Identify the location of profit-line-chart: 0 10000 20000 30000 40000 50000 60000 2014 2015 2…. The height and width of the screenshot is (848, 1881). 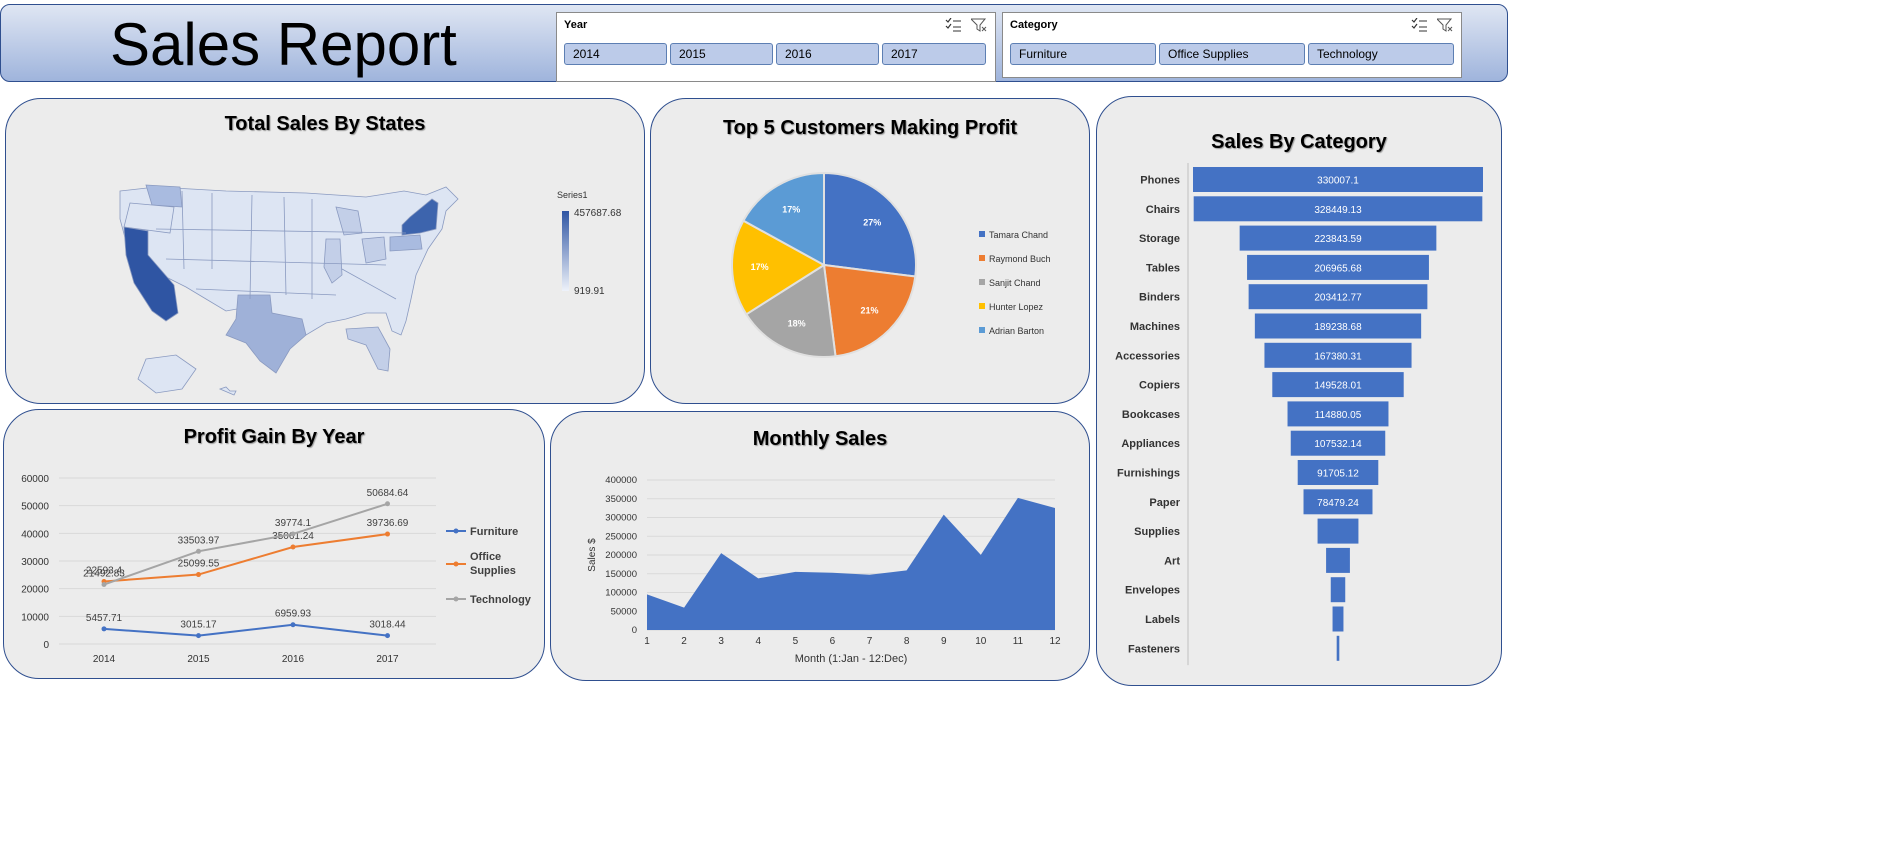
(276, 569).